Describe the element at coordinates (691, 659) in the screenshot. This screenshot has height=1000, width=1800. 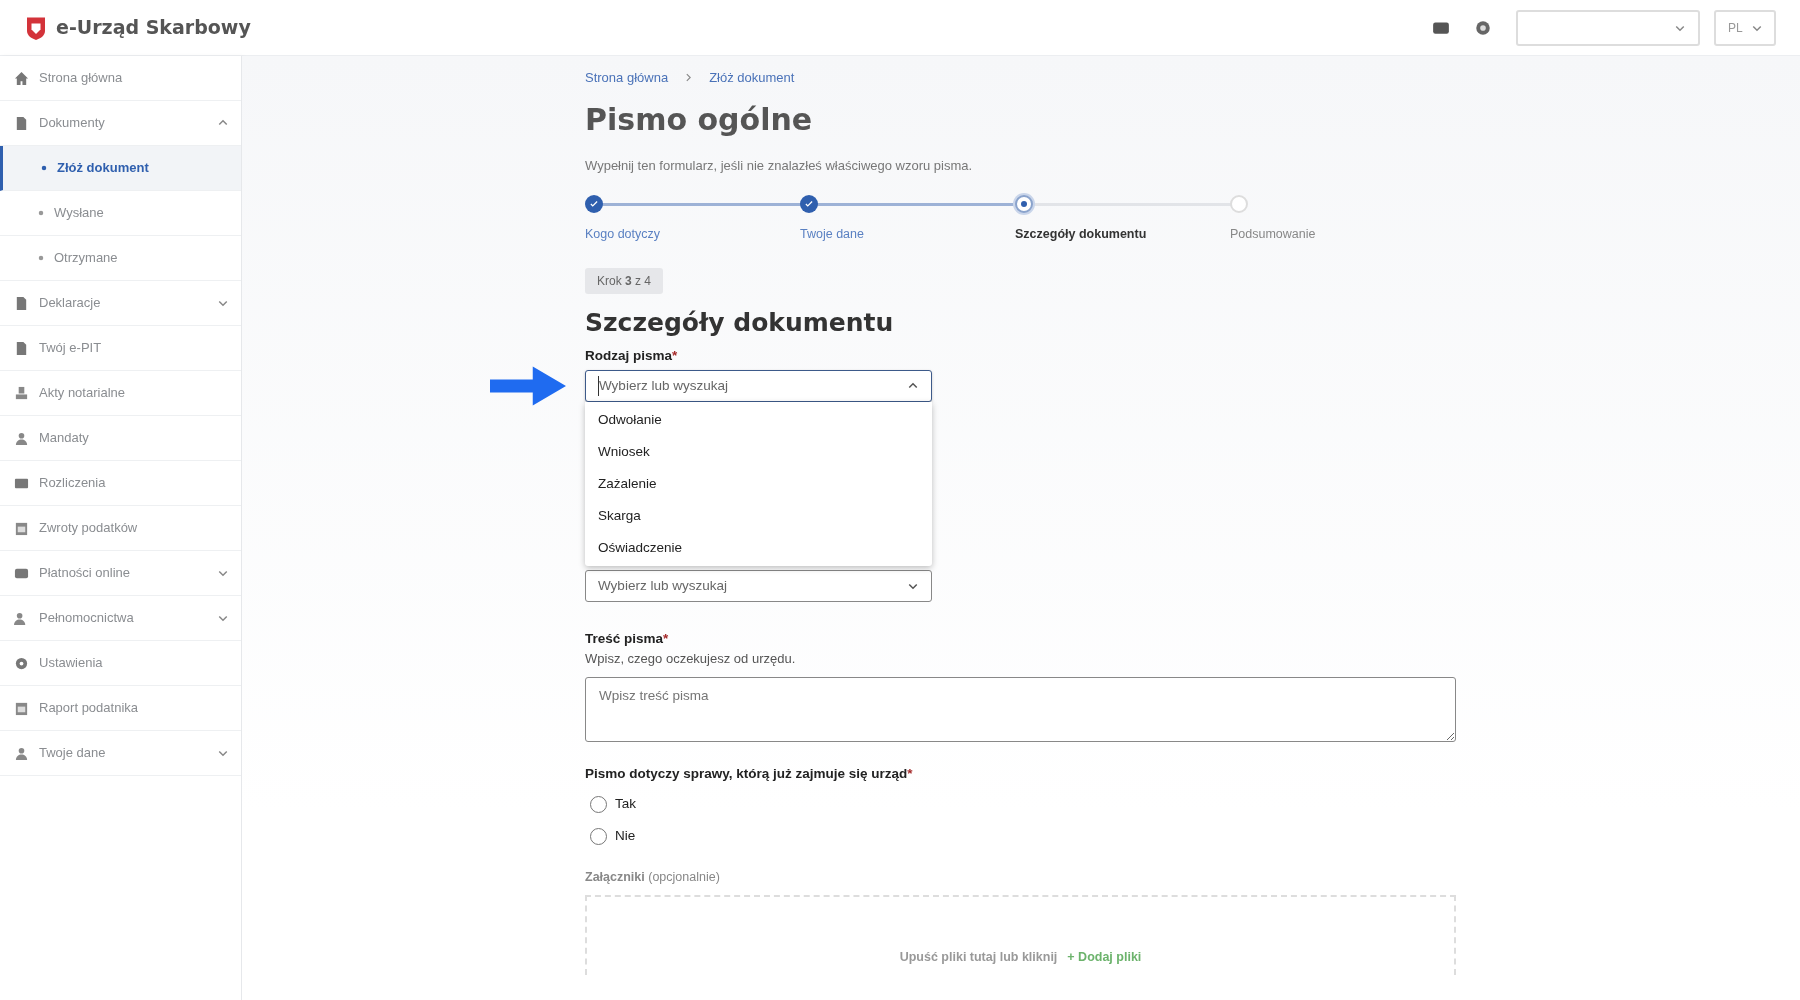
I see `hint-text: Wpisz, czego oczekujesz od urzędu.` at that location.